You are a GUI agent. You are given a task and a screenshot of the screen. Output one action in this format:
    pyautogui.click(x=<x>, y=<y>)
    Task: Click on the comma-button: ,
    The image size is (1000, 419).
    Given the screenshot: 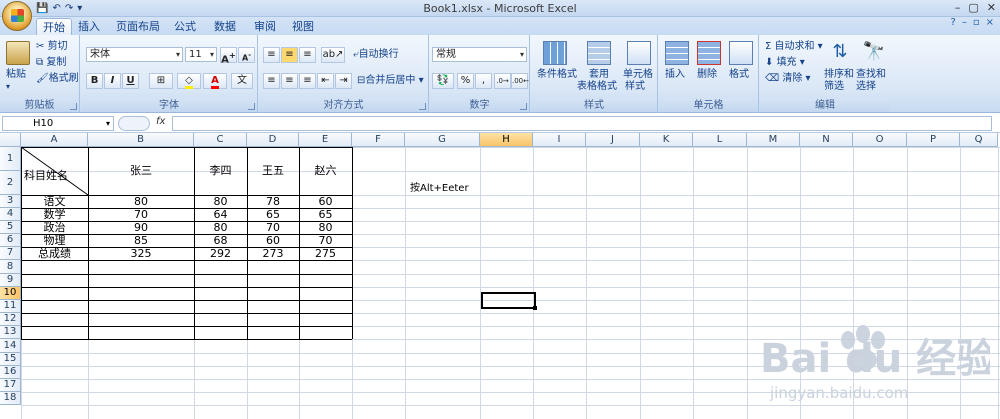 What is the action you would take?
    pyautogui.click(x=483, y=81)
    